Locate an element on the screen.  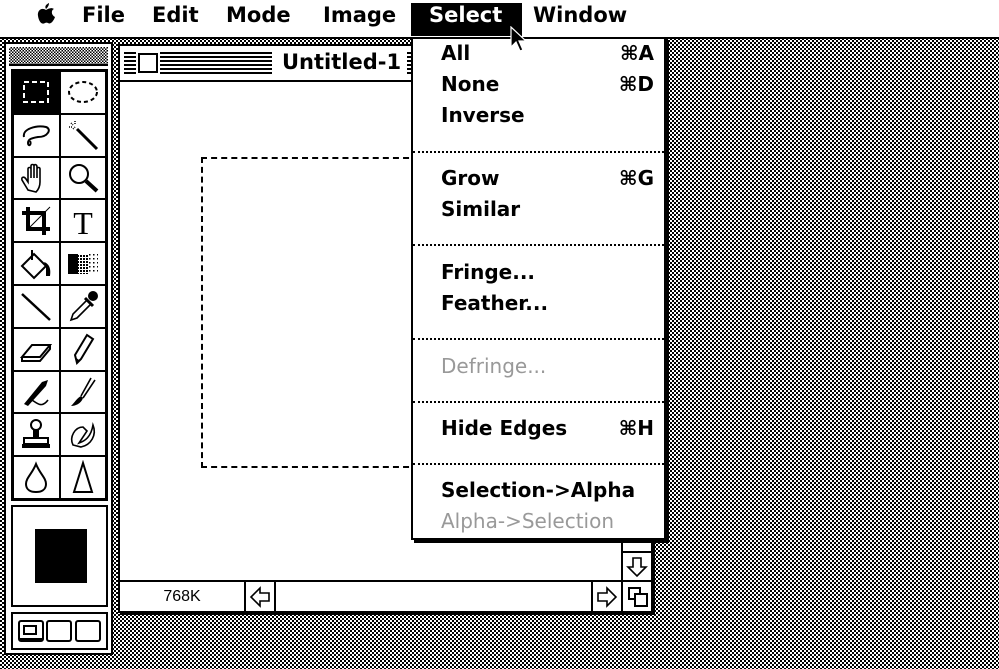
eyedropper-icon is located at coordinates (83, 306).